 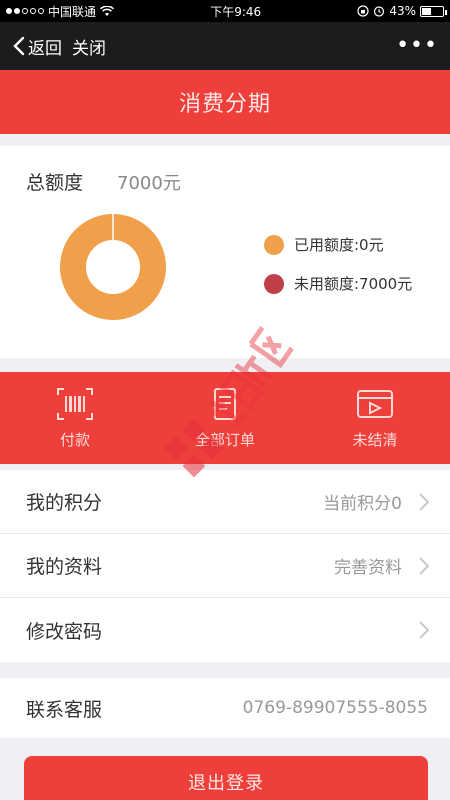 I want to click on contact-phone: 0769-89907555-8055, so click(x=335, y=708).